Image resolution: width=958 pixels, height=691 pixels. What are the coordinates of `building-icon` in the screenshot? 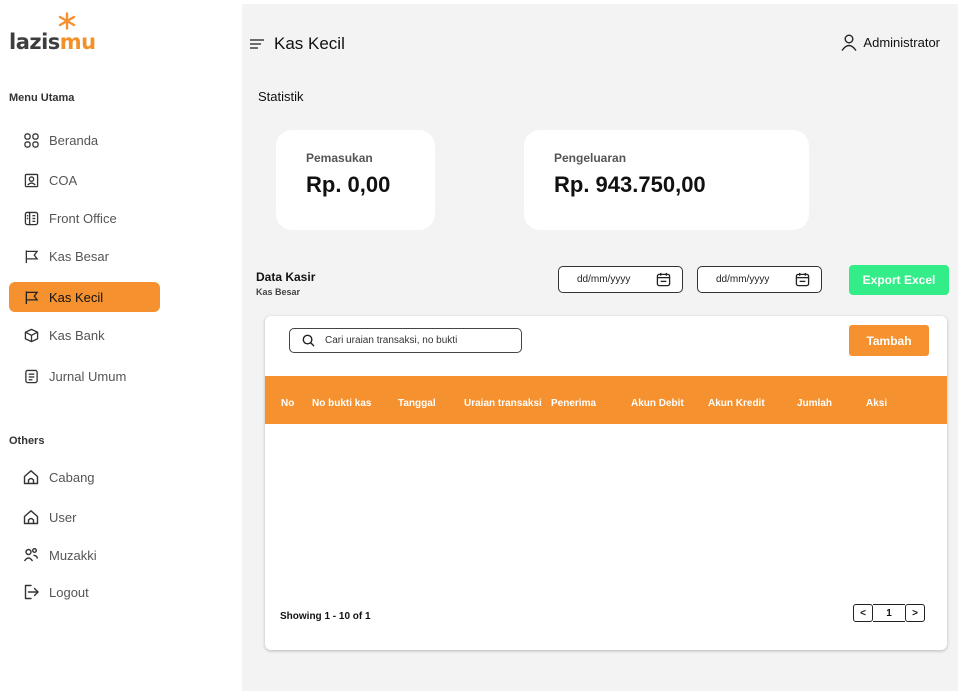 It's located at (31, 218).